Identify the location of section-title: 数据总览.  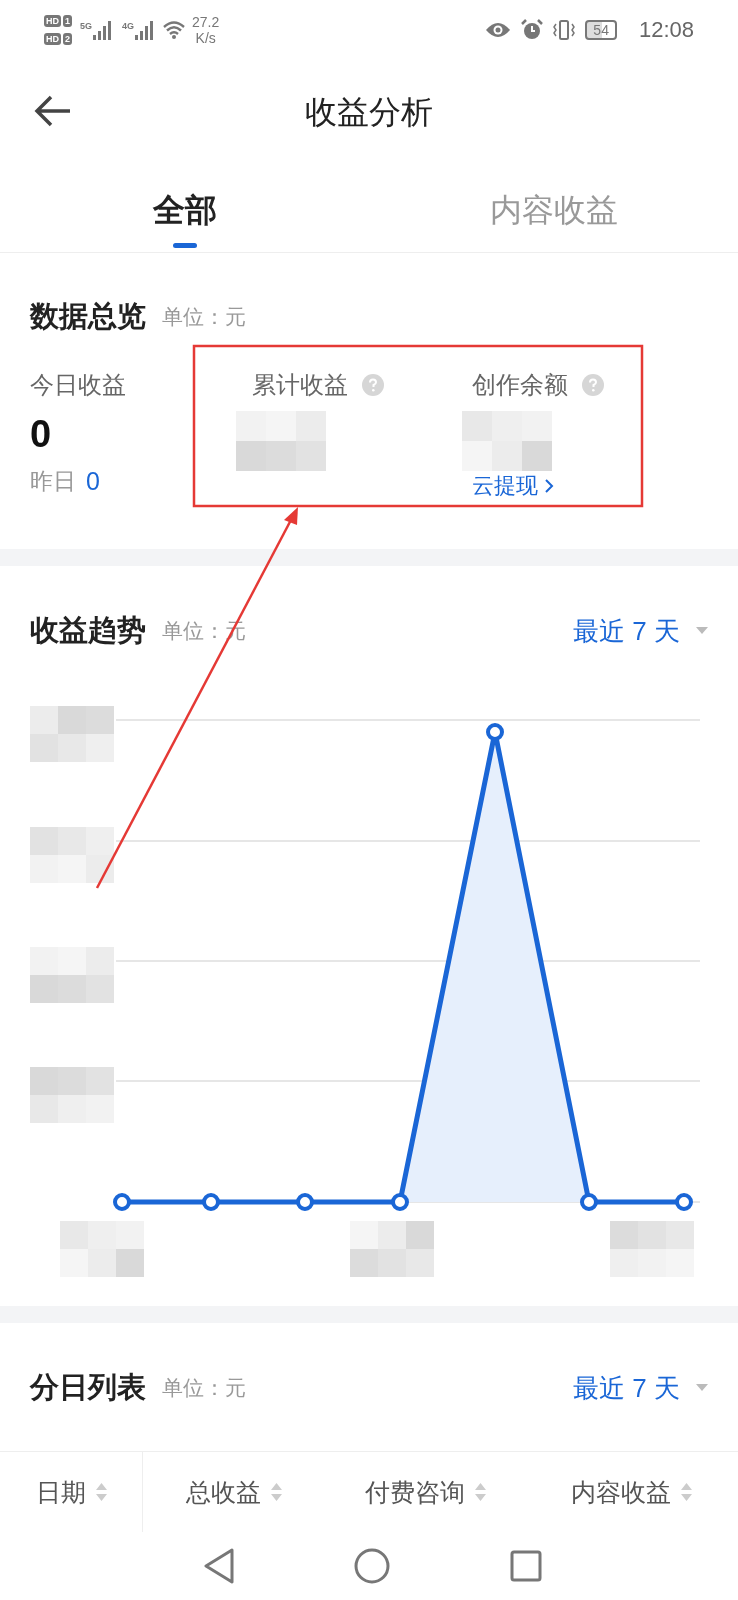
(88, 316).